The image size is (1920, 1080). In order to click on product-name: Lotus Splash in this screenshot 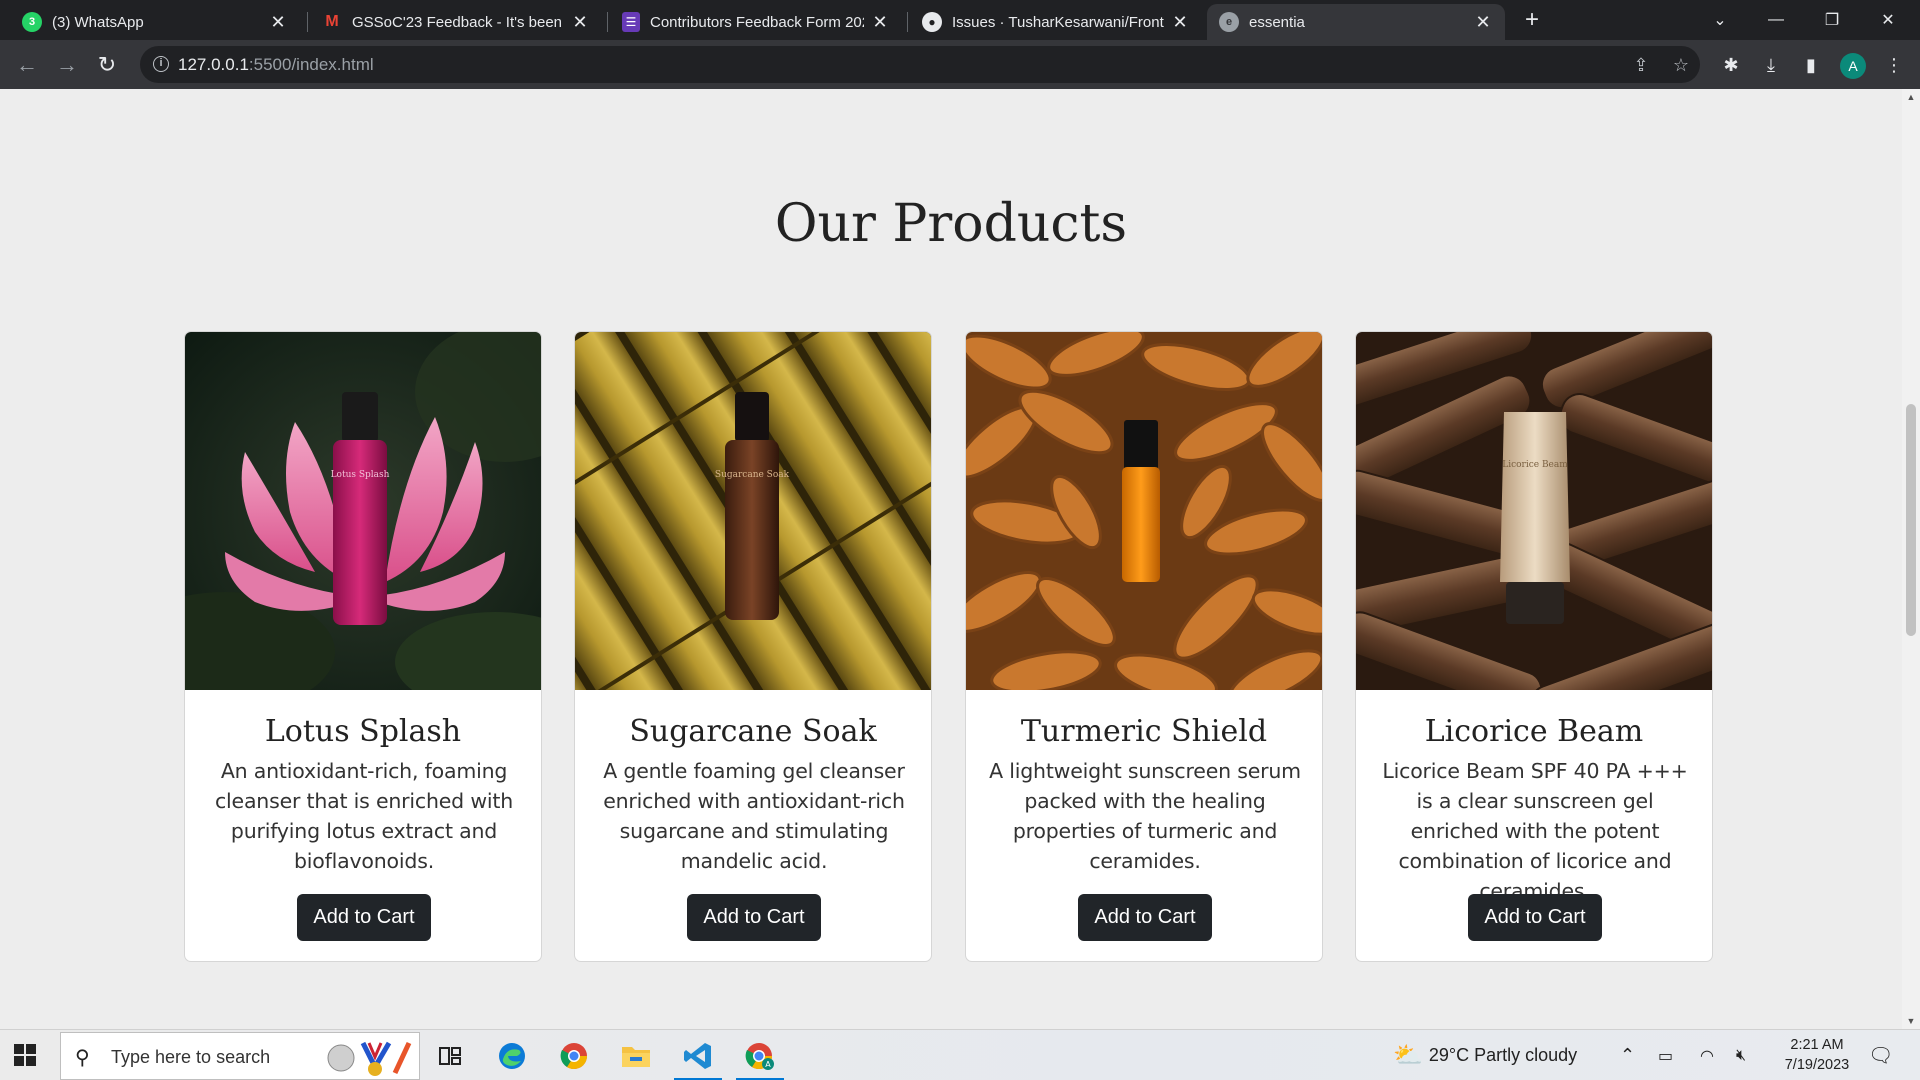, I will do `click(363, 731)`.